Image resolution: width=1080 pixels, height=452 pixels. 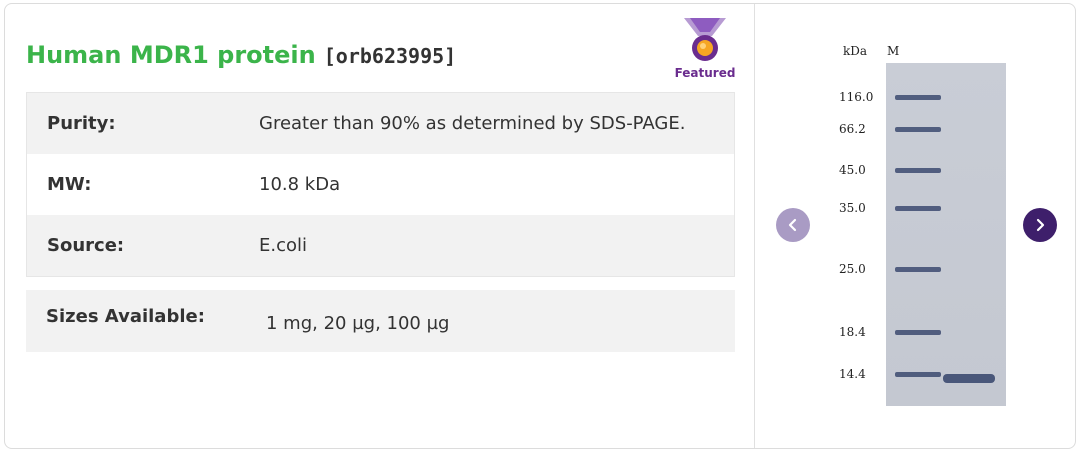 I want to click on marker-label: 18.4, so click(x=852, y=332).